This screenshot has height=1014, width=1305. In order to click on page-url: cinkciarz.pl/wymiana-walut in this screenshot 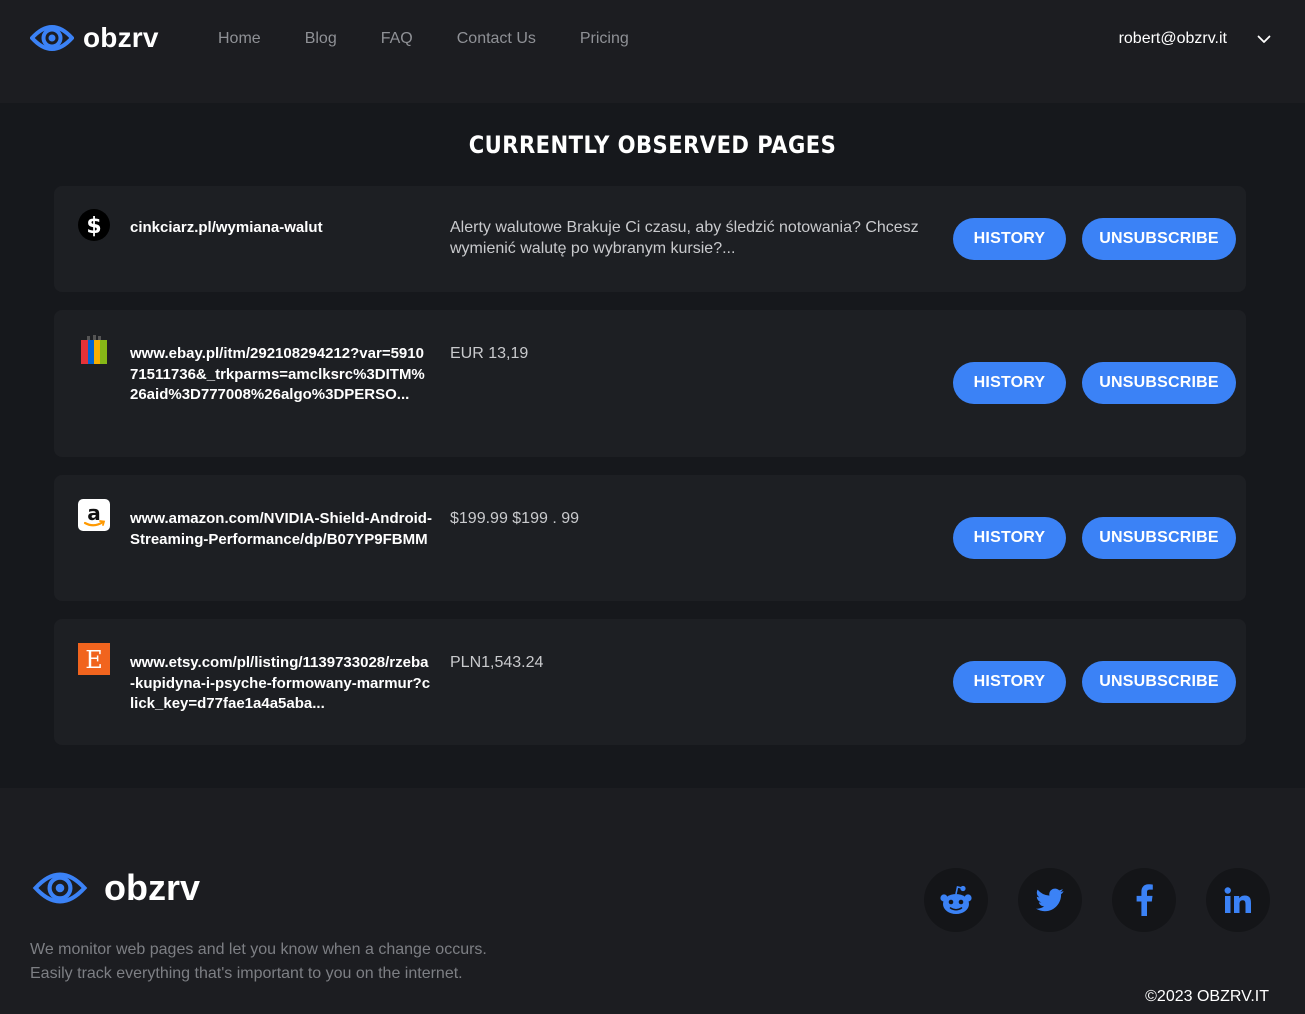, I will do `click(281, 228)`.